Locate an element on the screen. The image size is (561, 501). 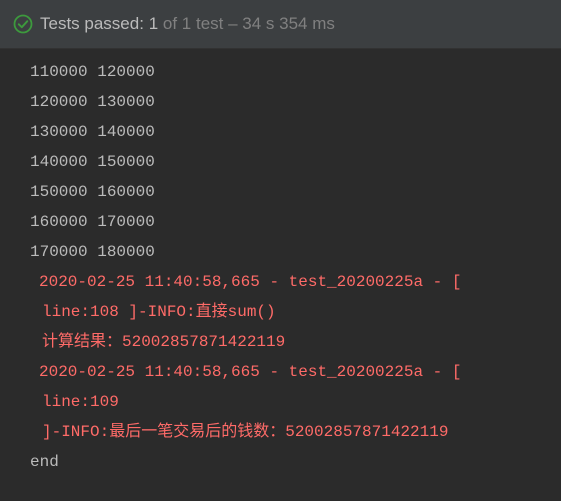
console-line: 计算结果：52002857871422119 is located at coordinates (164, 342).